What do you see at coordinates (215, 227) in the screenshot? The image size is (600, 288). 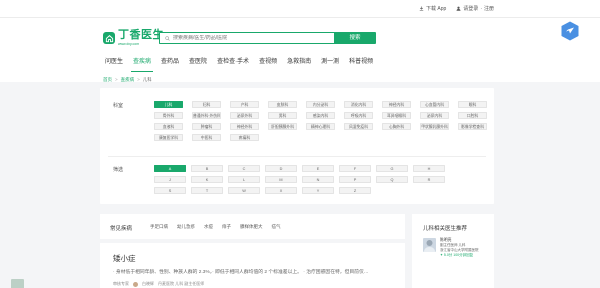 I see `common-diseases-tags: 手足口病 幼儿急疹 水痘 痱子 腺样体肥大 疝气` at bounding box center [215, 227].